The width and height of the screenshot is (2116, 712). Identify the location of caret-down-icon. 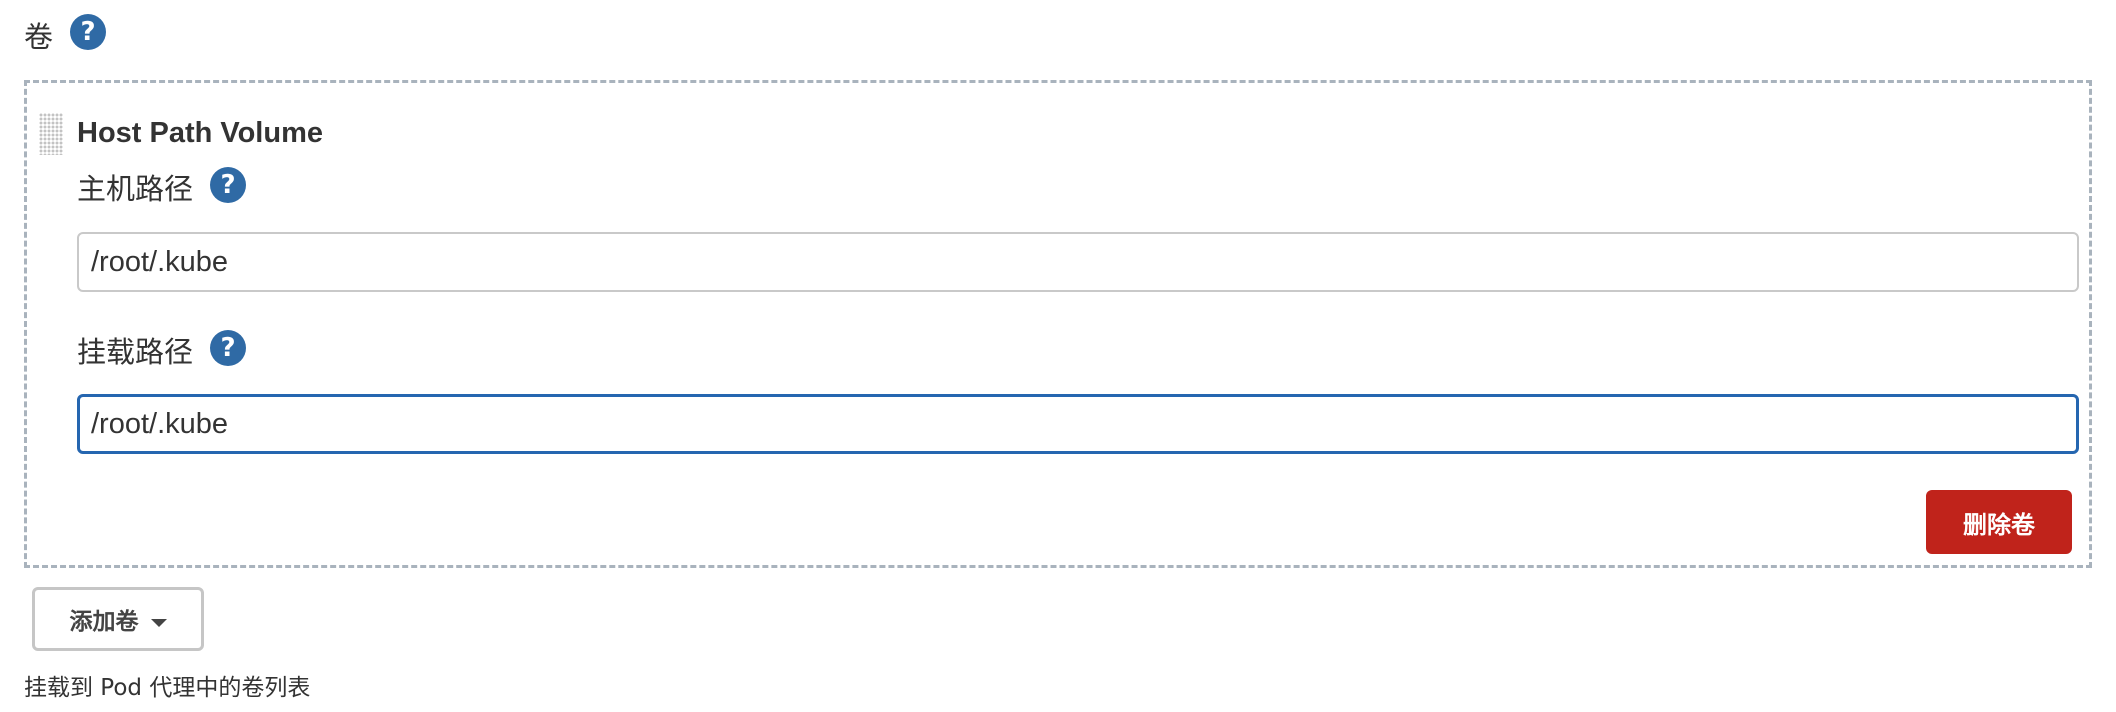
(158, 622).